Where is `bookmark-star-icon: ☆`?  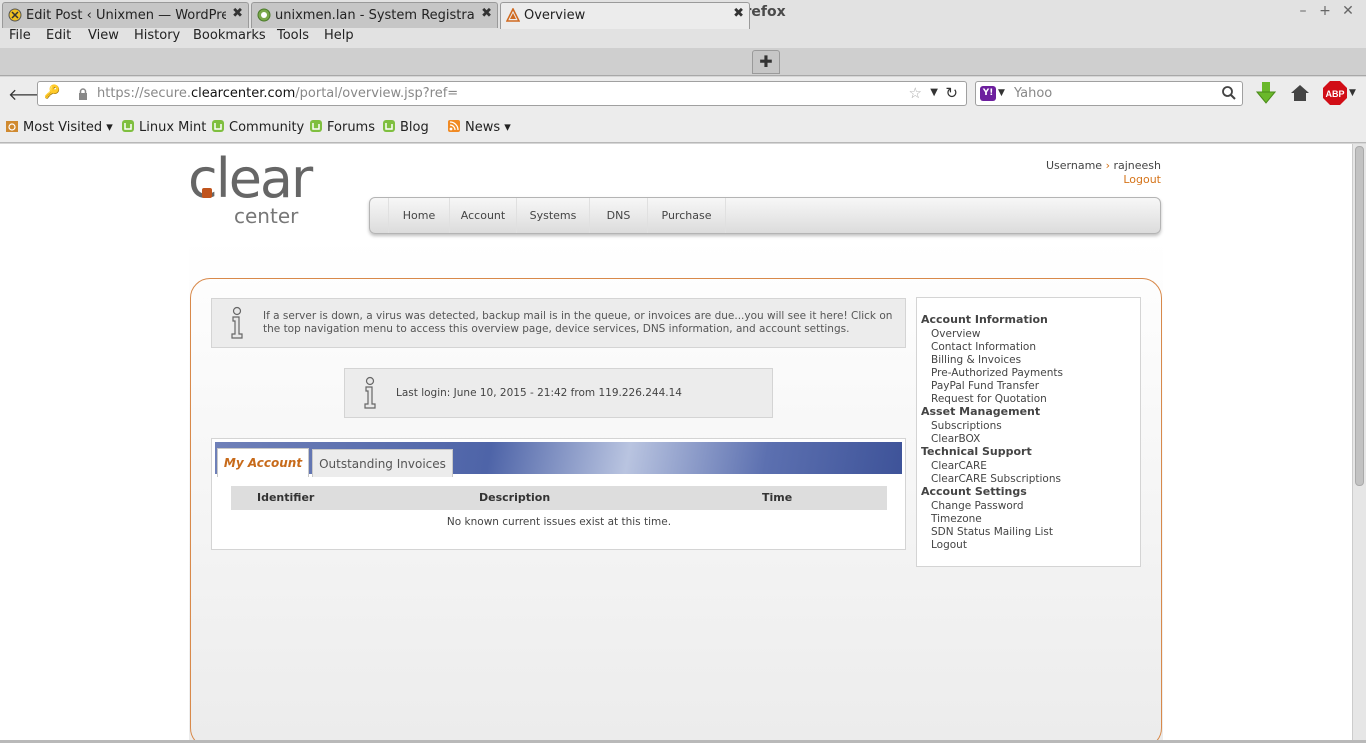 bookmark-star-icon: ☆ is located at coordinates (915, 93).